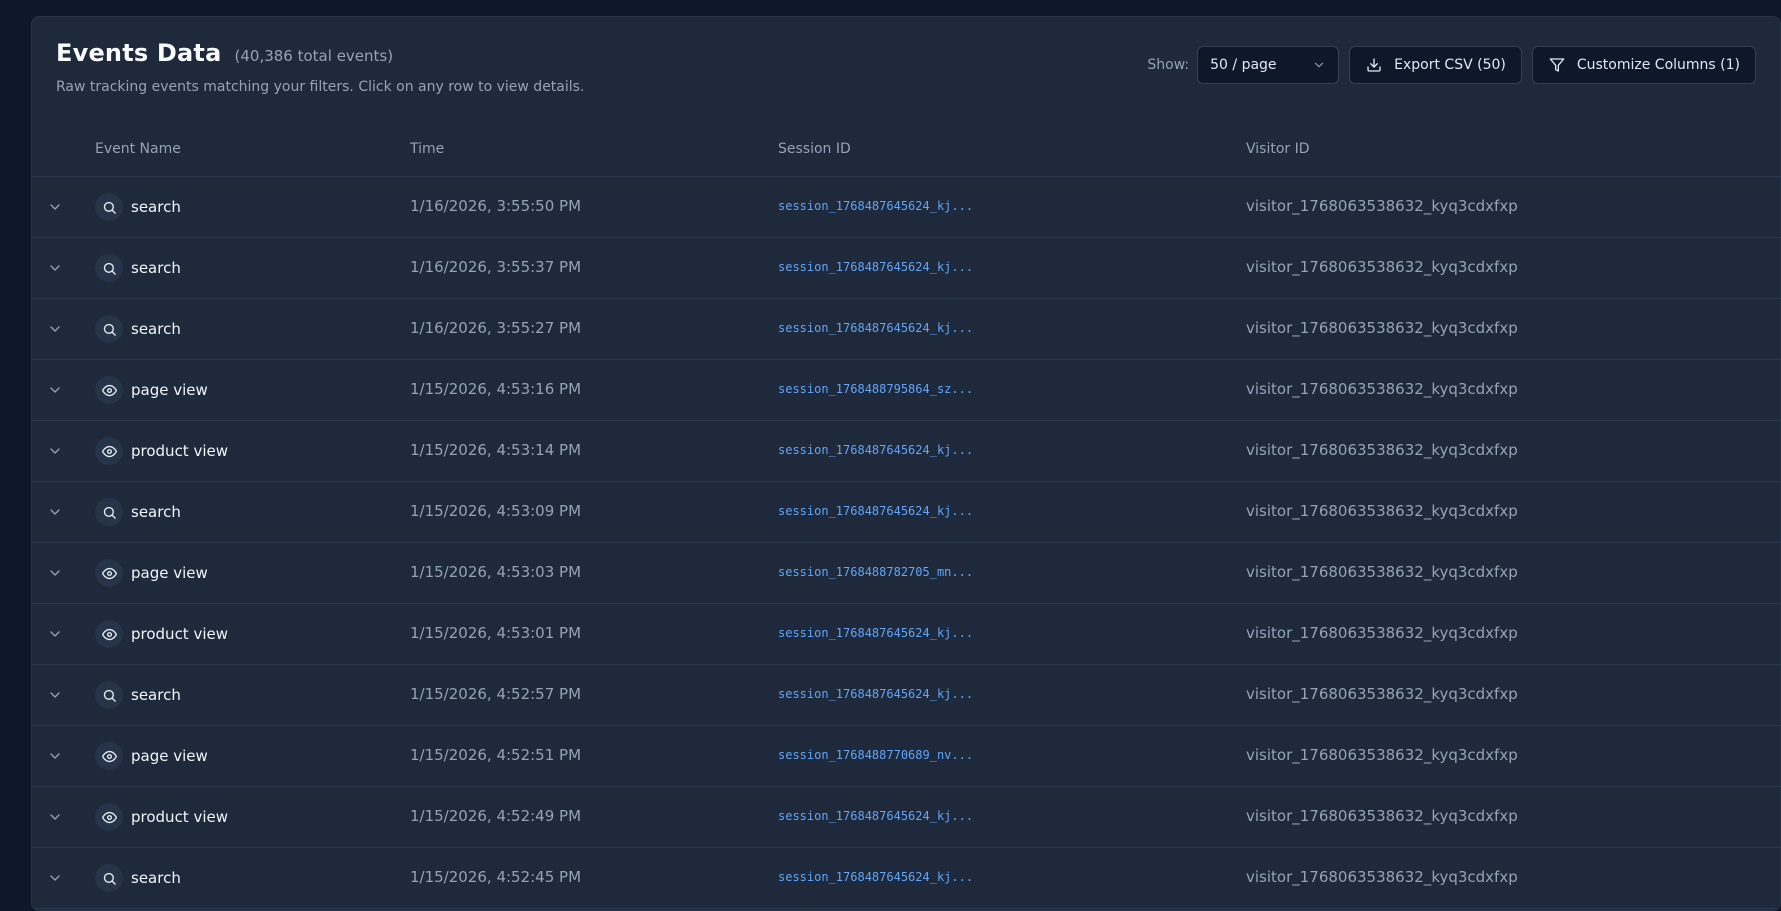 Image resolution: width=1781 pixels, height=911 pixels. I want to click on event-time: 1/15/2026, 4:53:09 PM, so click(496, 511).